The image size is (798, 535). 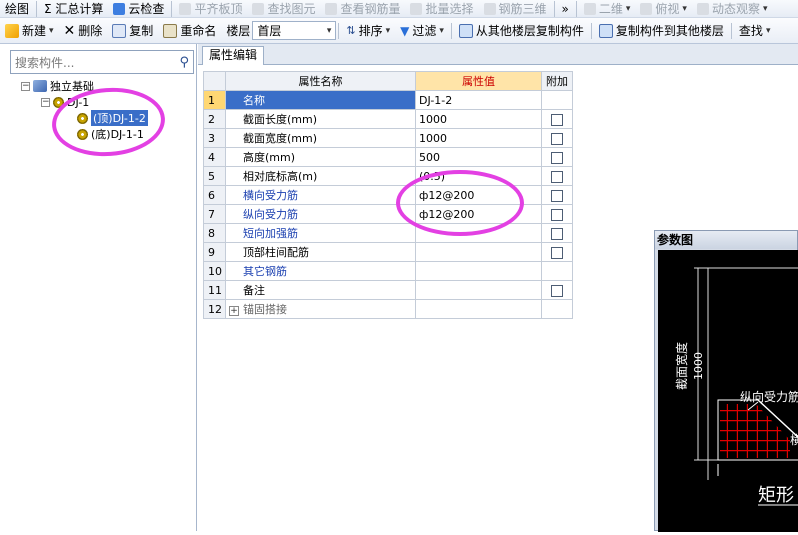 What do you see at coordinates (736, 386) in the screenshot?
I see `diagram-svg: 截面宽度 1000 纵向受力筋 横 矩形` at bounding box center [736, 386].